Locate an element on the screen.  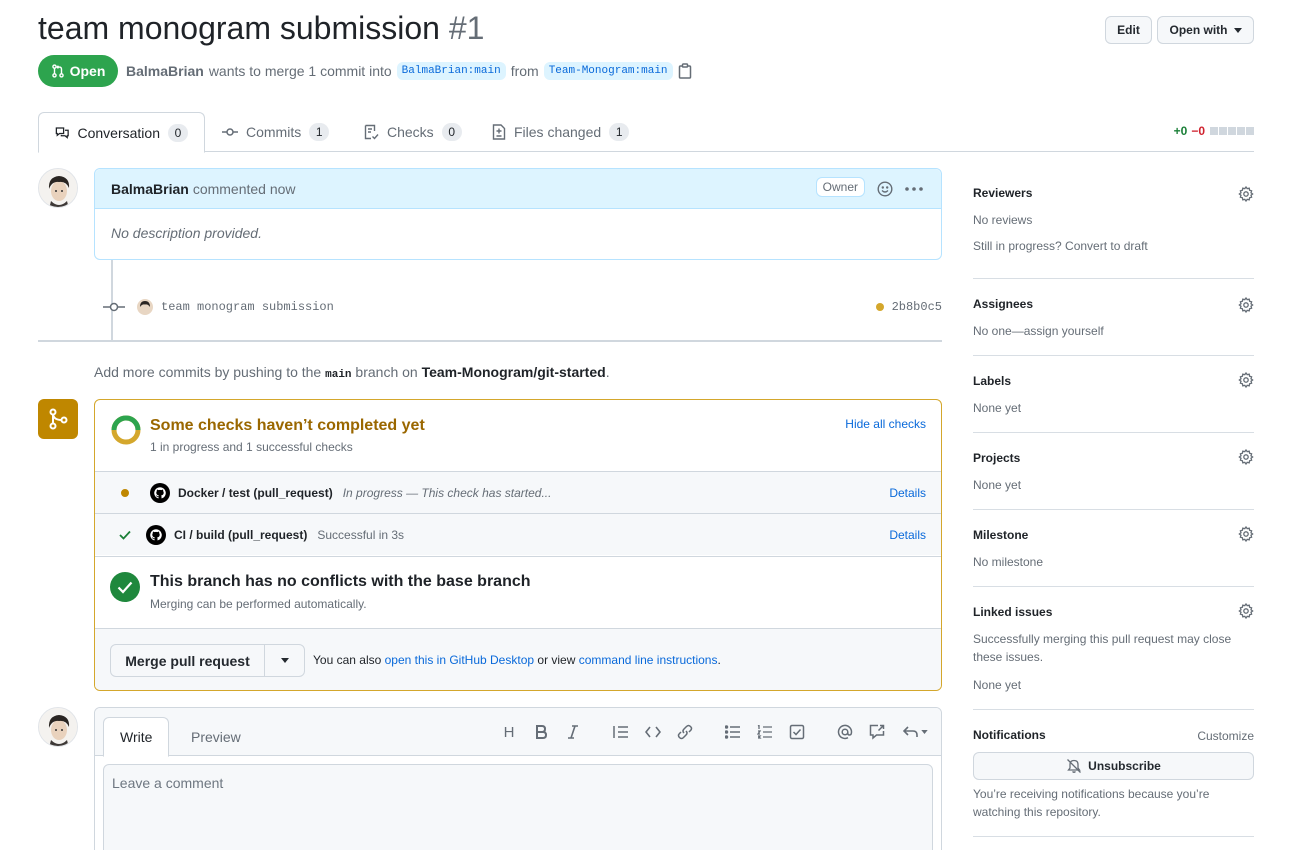
pr-state-label: Open is located at coordinates (87, 71).